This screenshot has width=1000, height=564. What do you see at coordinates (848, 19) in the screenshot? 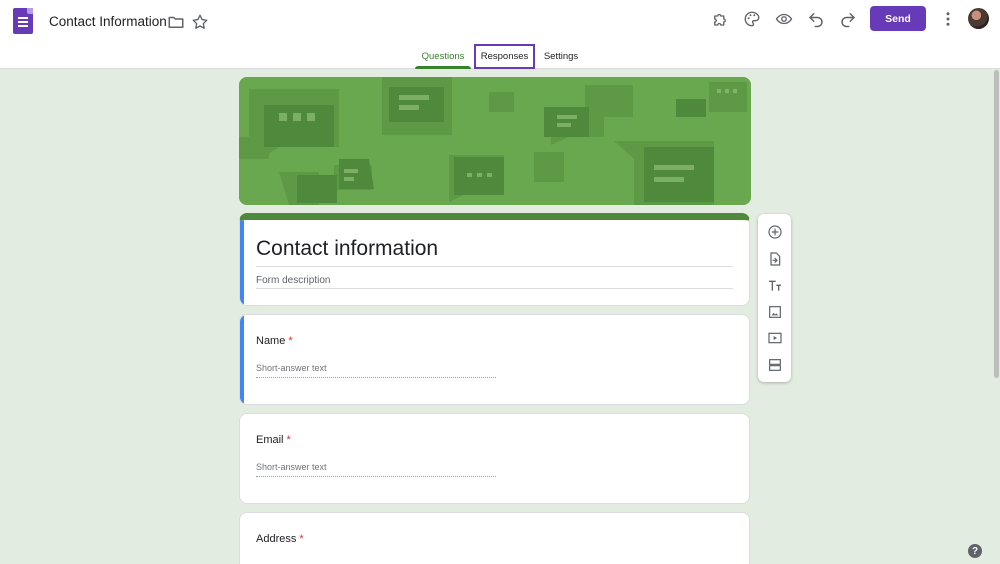
I see `redo-icon` at bounding box center [848, 19].